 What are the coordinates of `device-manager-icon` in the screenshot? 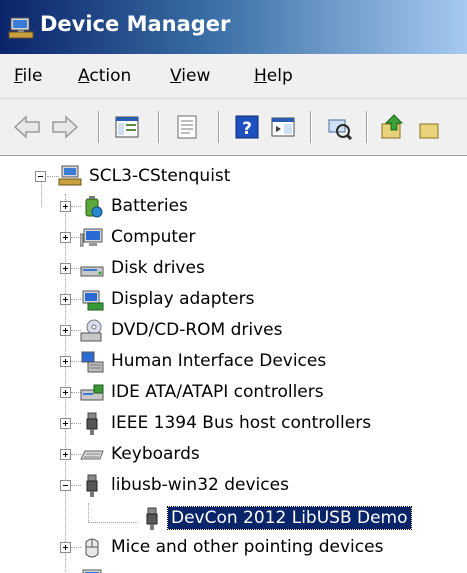 It's located at (21, 28).